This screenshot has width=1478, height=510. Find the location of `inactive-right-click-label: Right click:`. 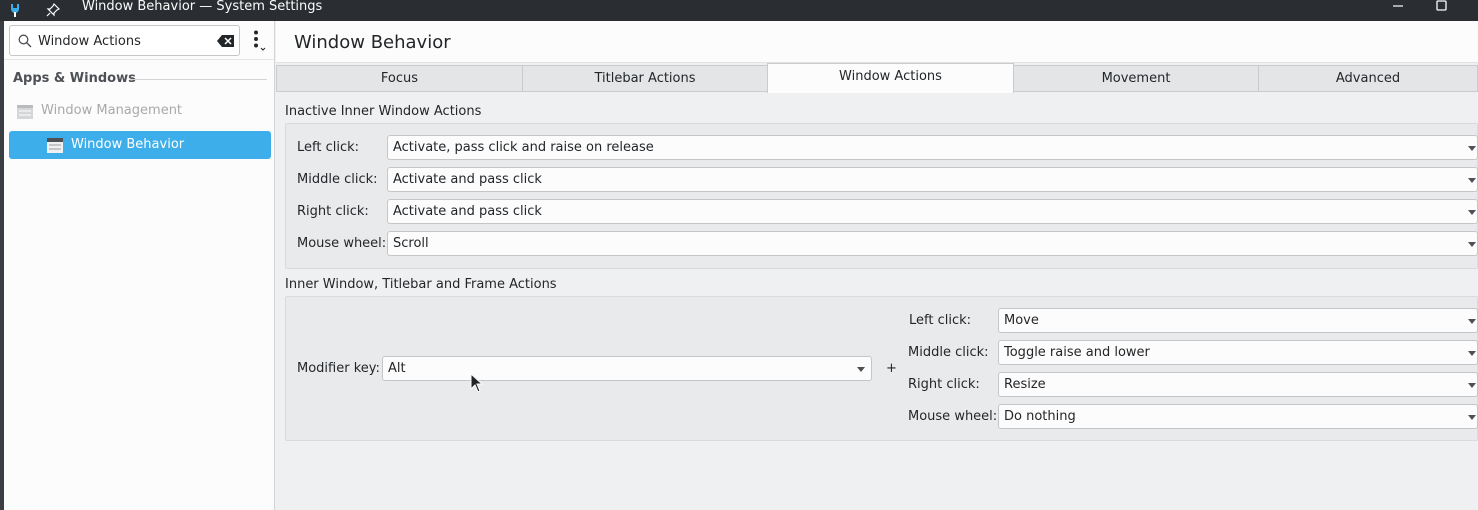

inactive-right-click-label: Right click: is located at coordinates (333, 211).